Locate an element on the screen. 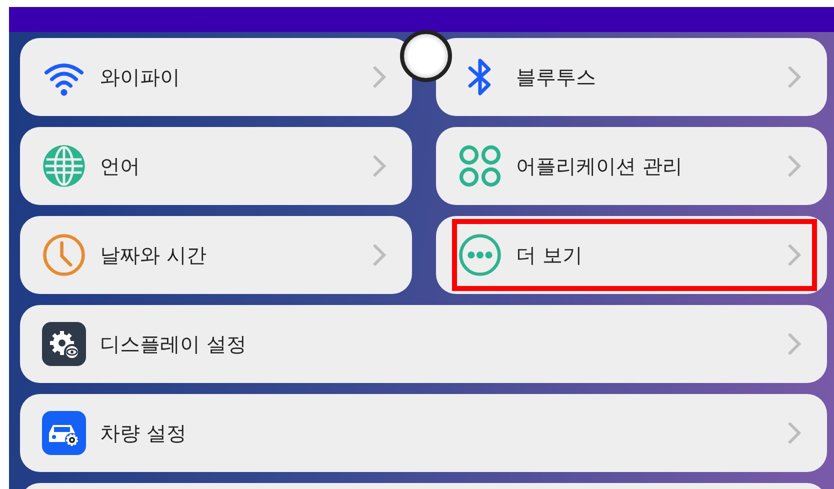 The image size is (834, 489). clock-icon is located at coordinates (64, 255).